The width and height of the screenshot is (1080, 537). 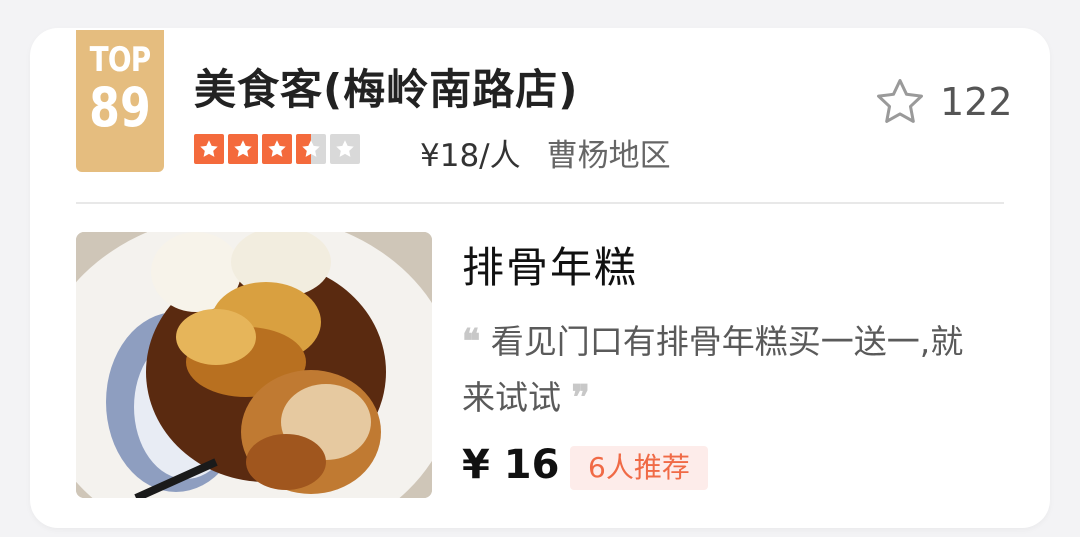 I want to click on recommend-badge: 6人推荐, so click(x=639, y=468).